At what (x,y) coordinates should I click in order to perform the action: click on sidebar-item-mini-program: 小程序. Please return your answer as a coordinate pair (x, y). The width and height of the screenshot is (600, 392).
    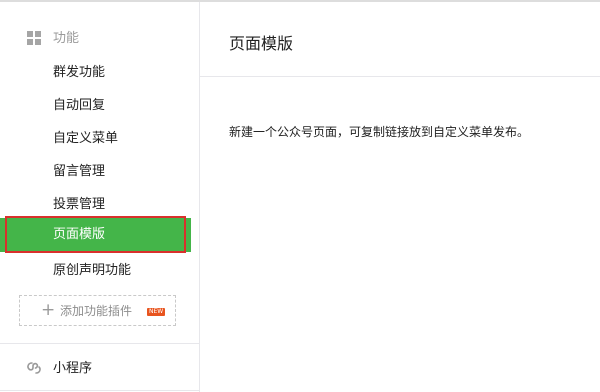
    Looking at the image, I should click on (99, 369).